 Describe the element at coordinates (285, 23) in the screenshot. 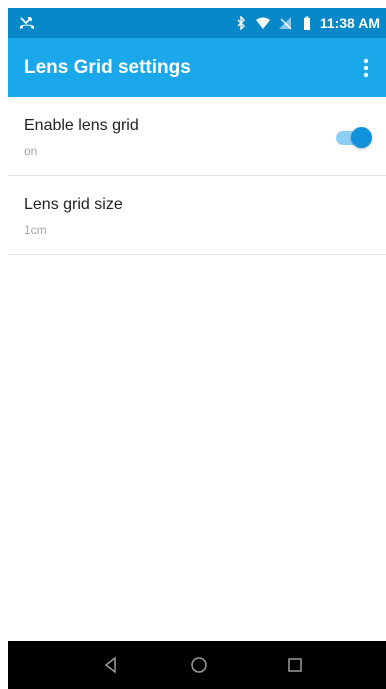

I see `no-sim-icon` at that location.